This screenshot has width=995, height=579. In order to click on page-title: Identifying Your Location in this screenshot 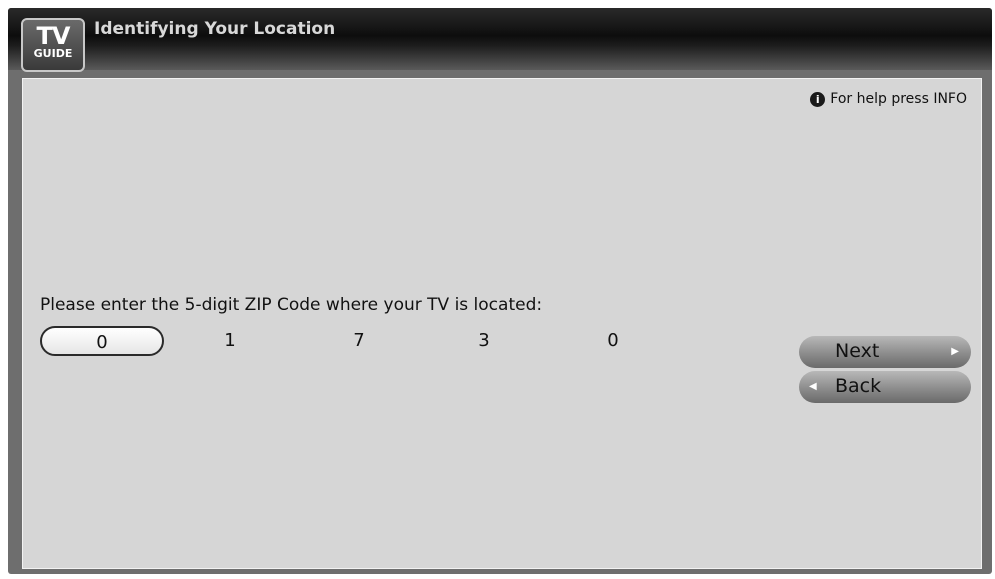, I will do `click(215, 29)`.